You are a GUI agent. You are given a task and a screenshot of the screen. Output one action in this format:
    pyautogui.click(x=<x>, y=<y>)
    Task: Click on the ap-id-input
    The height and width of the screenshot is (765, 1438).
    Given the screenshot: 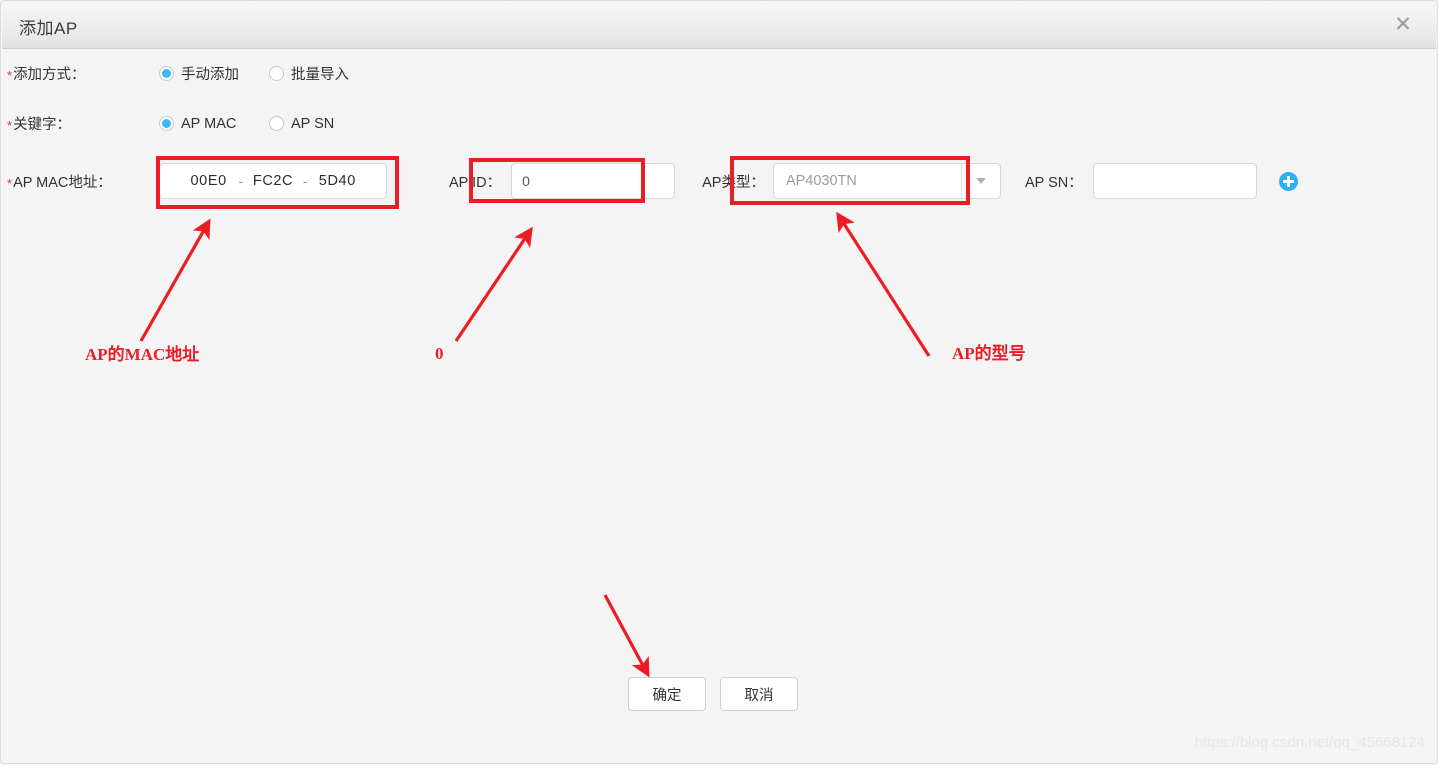 What is the action you would take?
    pyautogui.click(x=593, y=181)
    